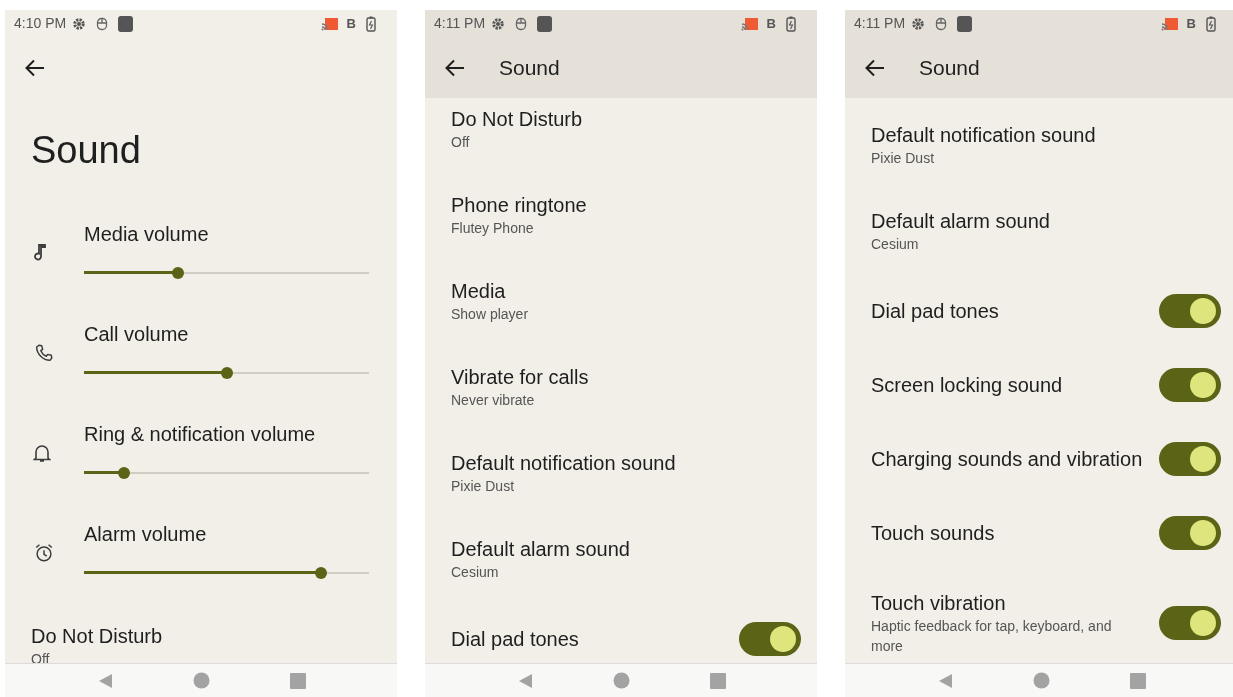 This screenshot has width=1233, height=697. Describe the element at coordinates (147, 234) in the screenshot. I see `slider-label: Media volume` at that location.